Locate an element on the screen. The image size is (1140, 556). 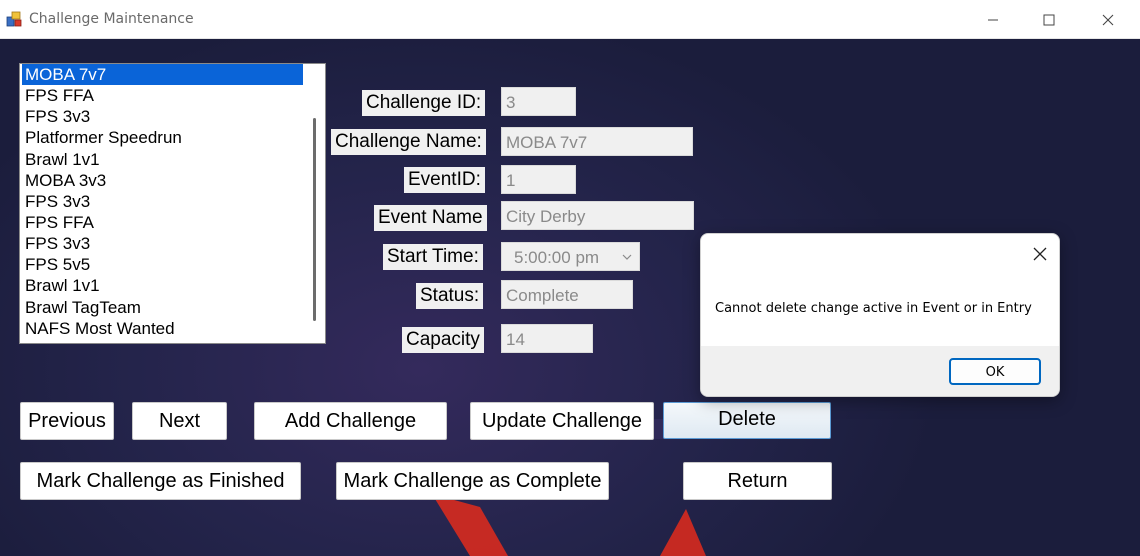
start-time-label: Start Time: is located at coordinates (433, 257).